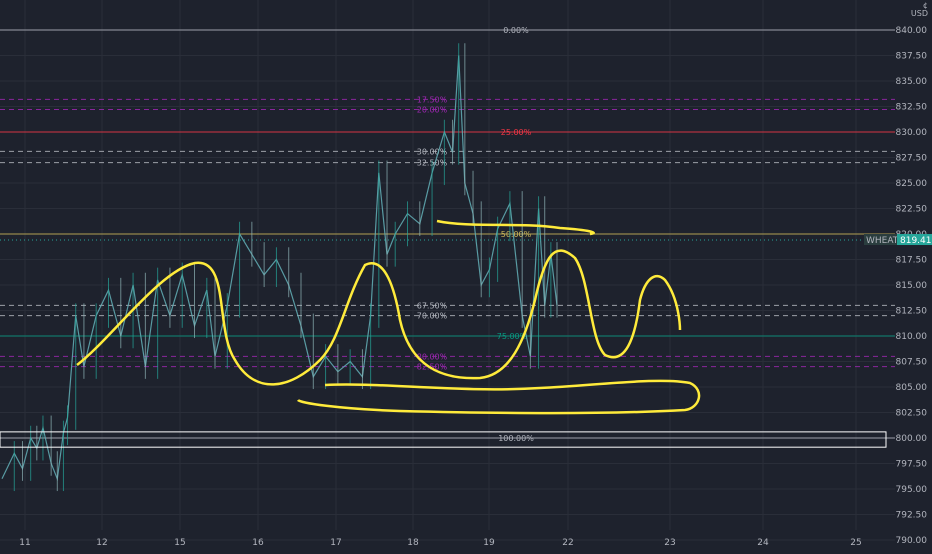 The image size is (932, 554). What do you see at coordinates (855, 543) in the screenshot?
I see `time-tick-label: 25` at bounding box center [855, 543].